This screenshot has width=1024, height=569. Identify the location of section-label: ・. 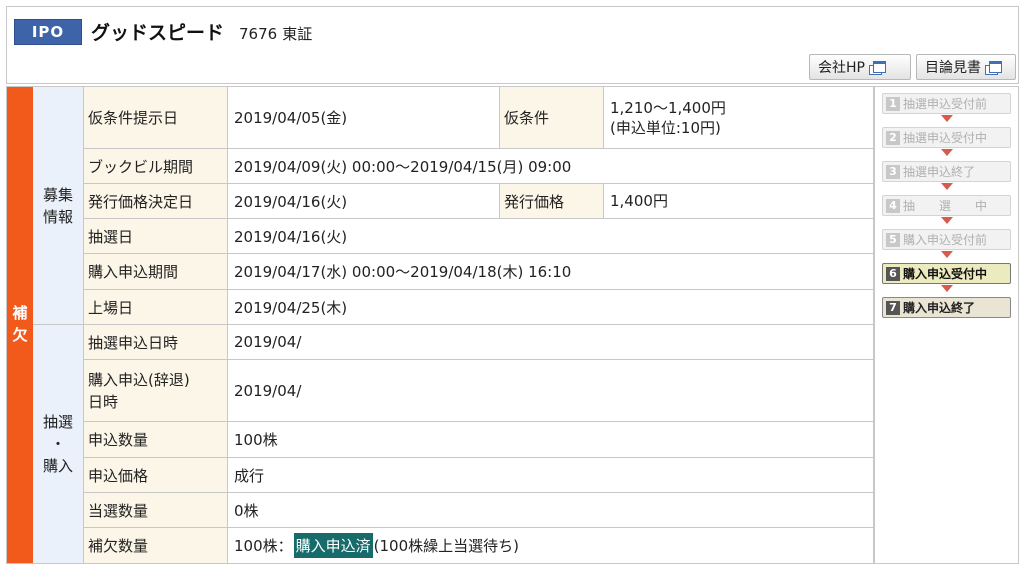
(58, 444).